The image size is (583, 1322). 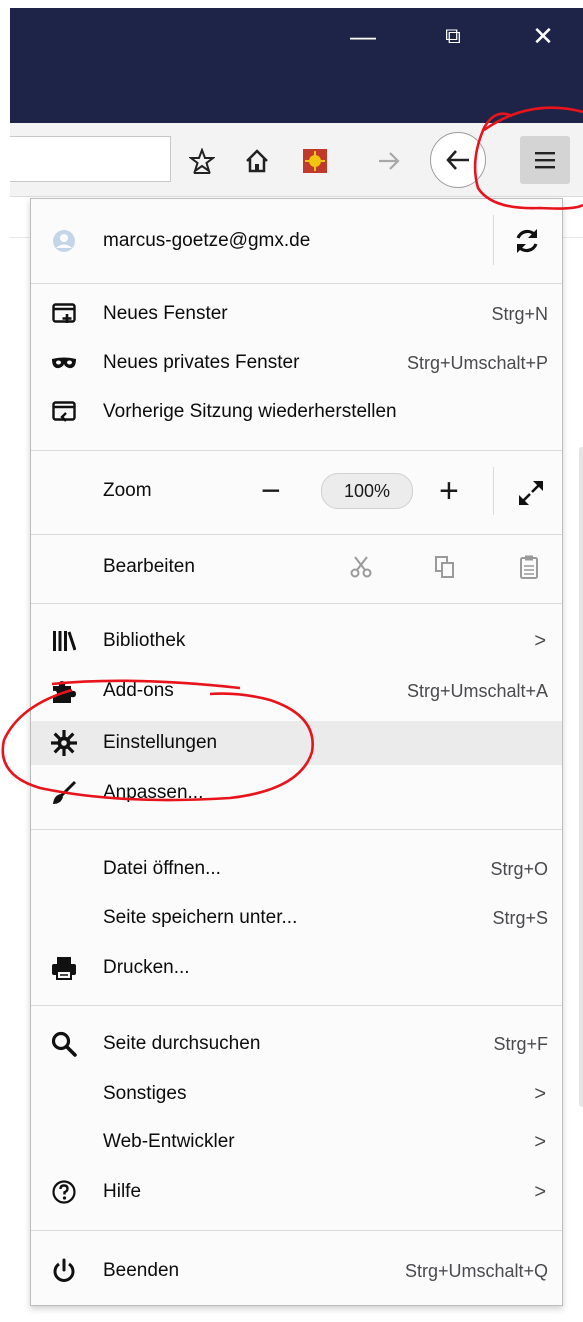 I want to click on zoom-label: Zoom, so click(x=127, y=490).